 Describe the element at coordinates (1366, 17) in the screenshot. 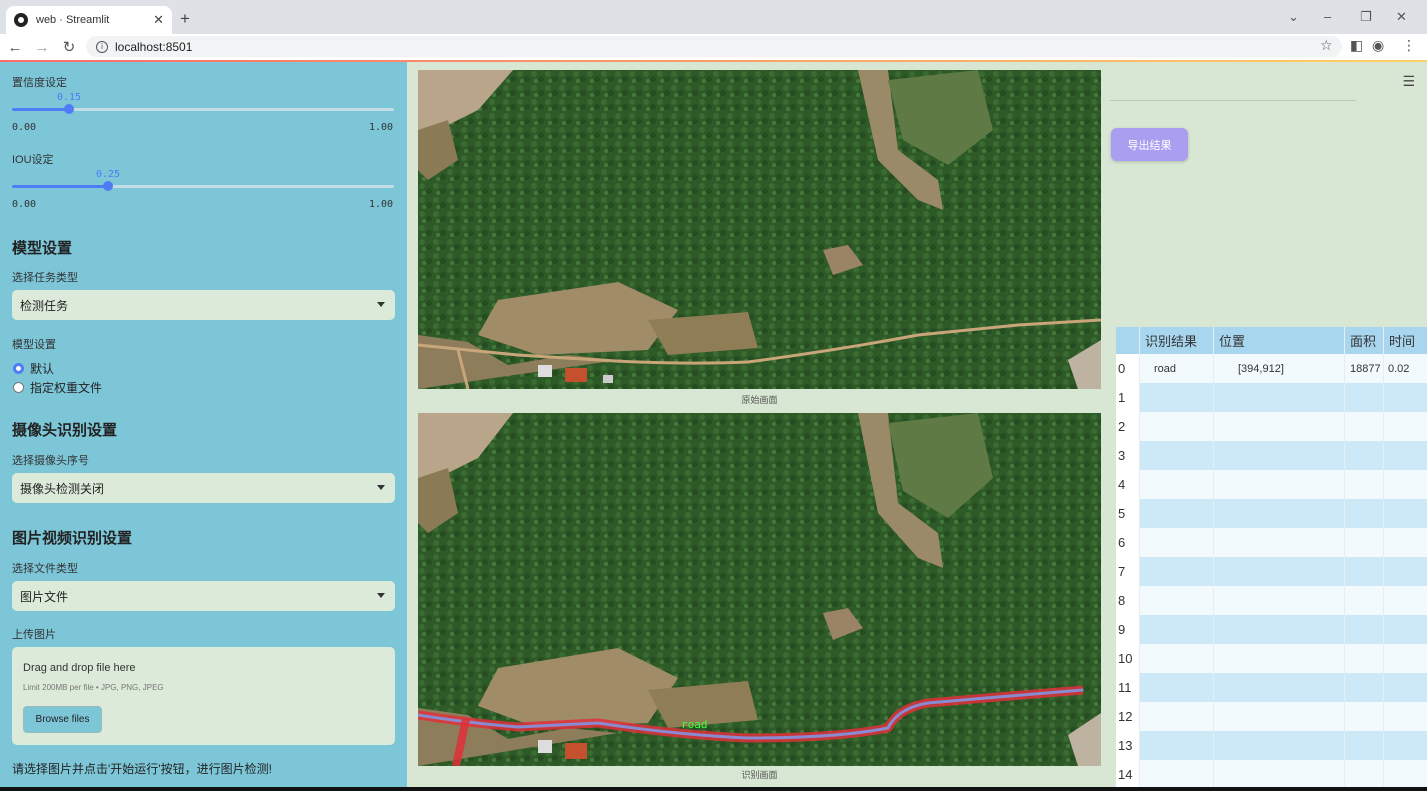

I see `restore-icon: ❐` at that location.